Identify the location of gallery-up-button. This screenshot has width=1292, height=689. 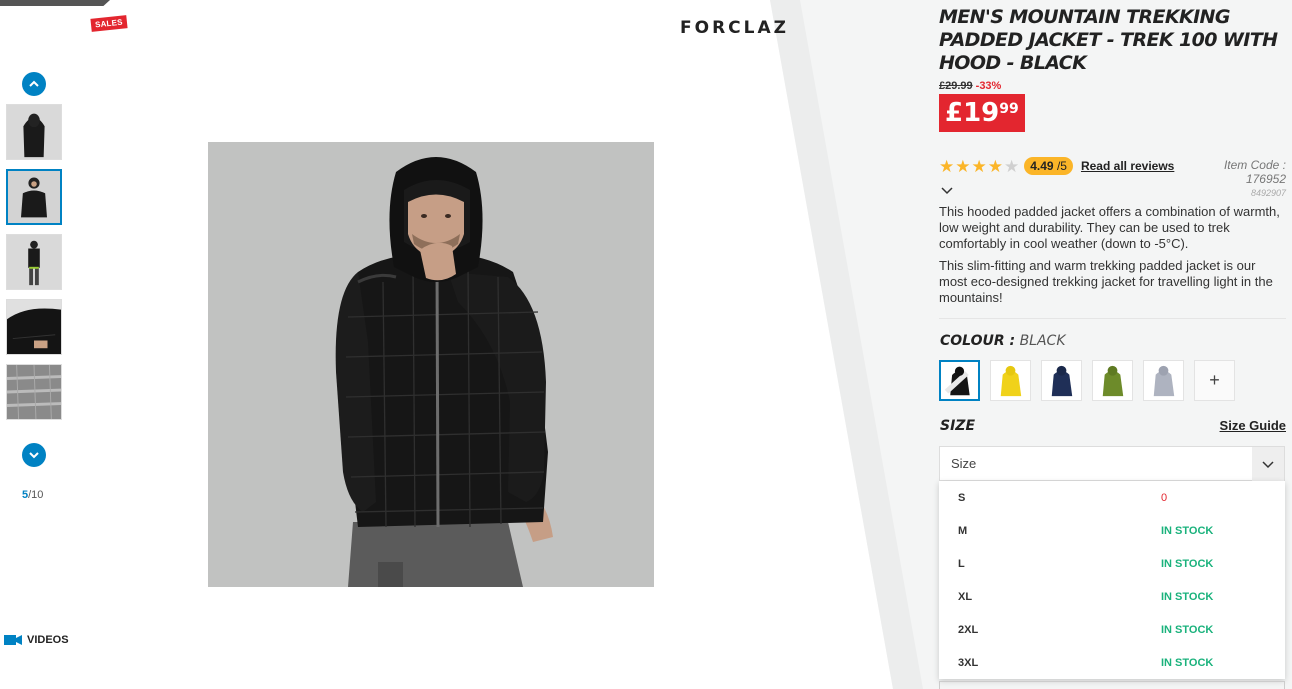
(34, 84).